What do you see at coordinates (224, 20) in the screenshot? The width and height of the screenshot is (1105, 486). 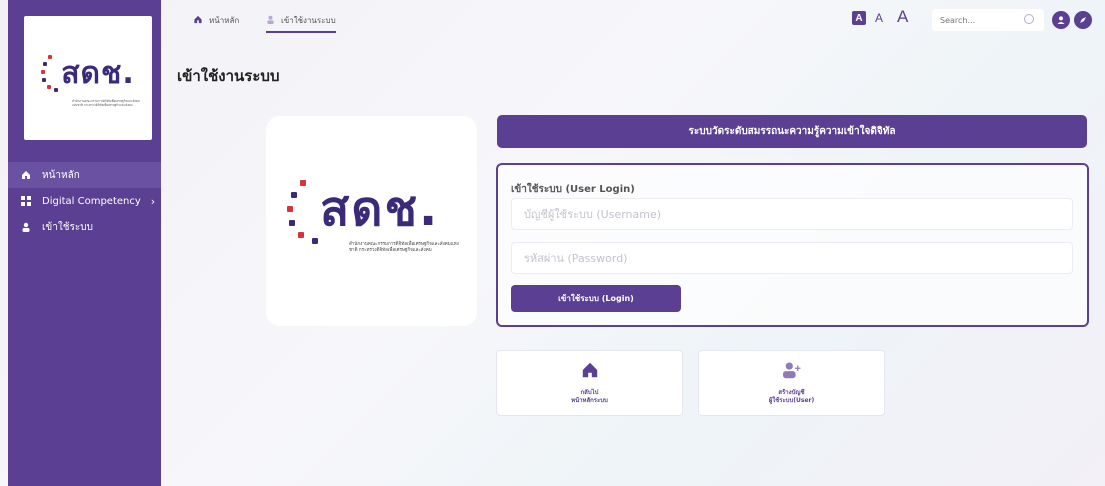 I see `breadcrumb-label: หน้าหลัก` at bounding box center [224, 20].